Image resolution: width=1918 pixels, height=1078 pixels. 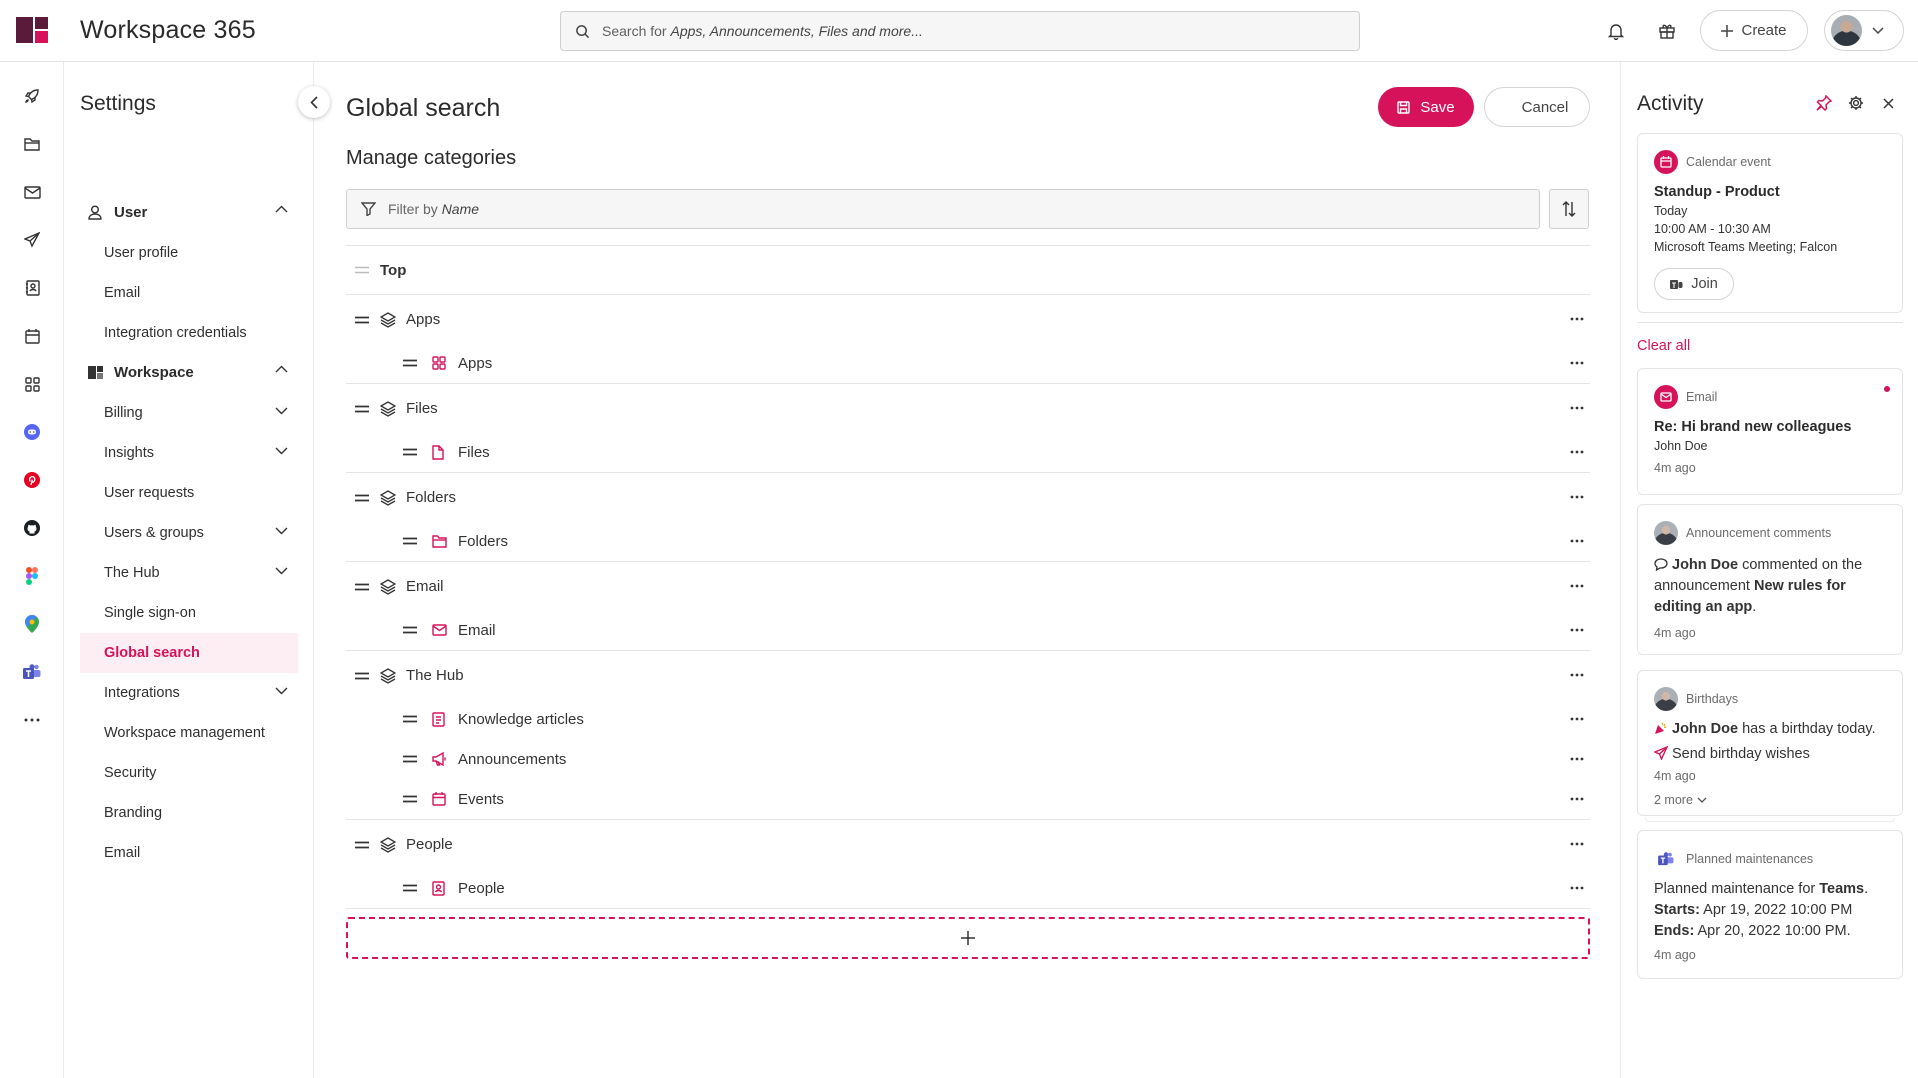 I want to click on maps-pin-icon, so click(x=32, y=624).